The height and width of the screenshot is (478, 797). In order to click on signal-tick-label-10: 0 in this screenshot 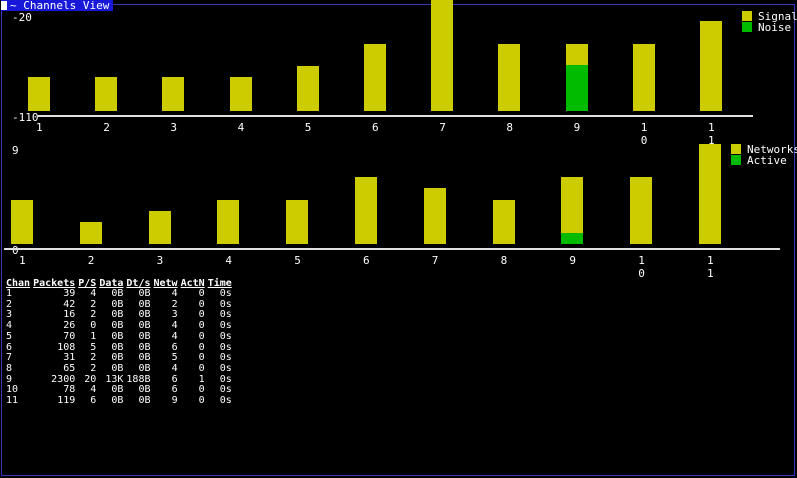, I will do `click(644, 140)`.